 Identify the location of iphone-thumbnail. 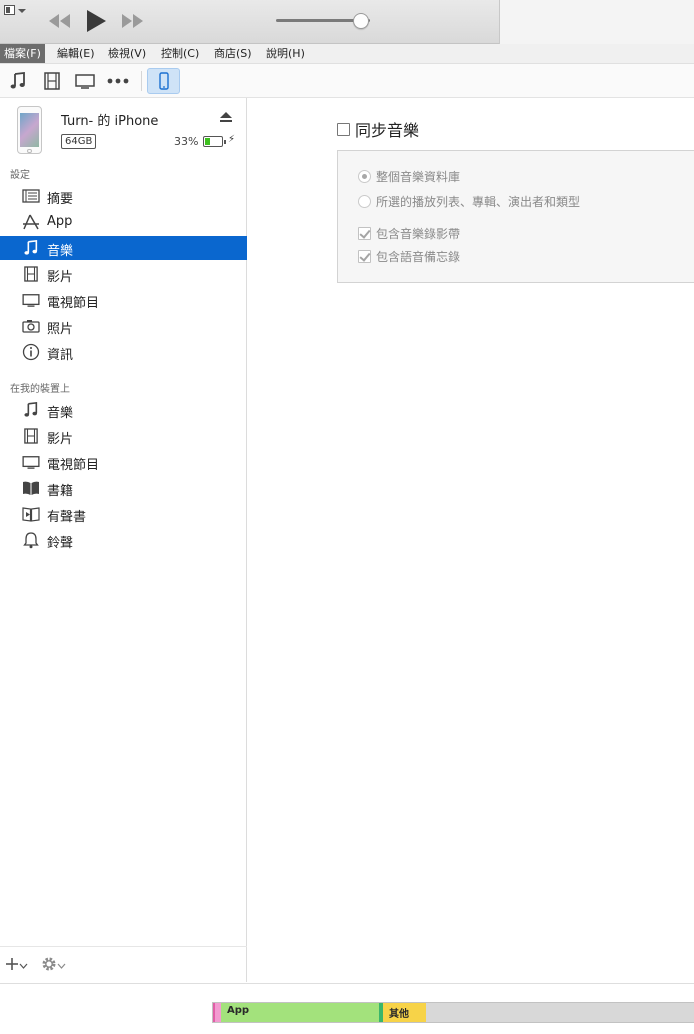
(29, 130).